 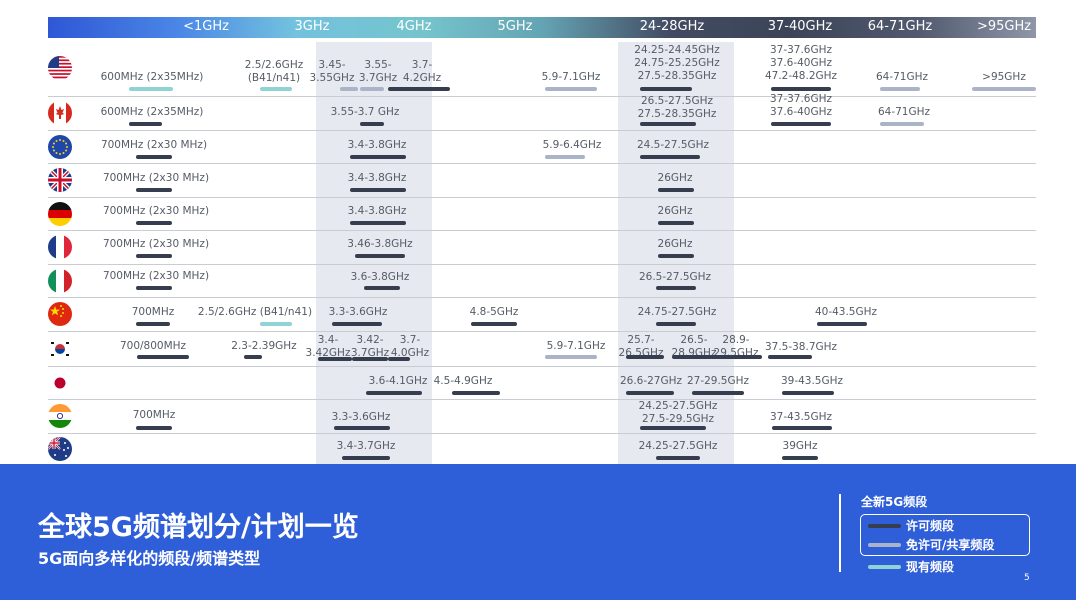 What do you see at coordinates (884, 567) in the screenshot?
I see `legend-existing-swatch` at bounding box center [884, 567].